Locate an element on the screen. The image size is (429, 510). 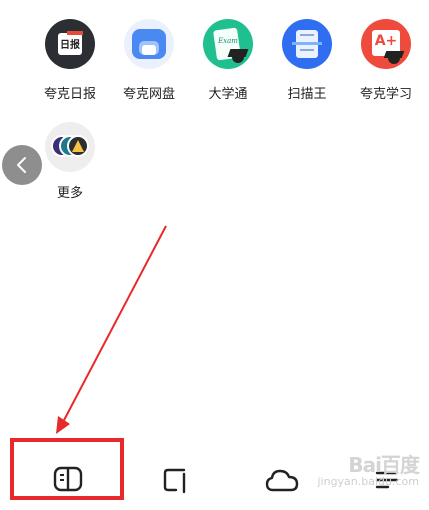
app-quark-study: A+ 夸克学习 is located at coordinates (386, 60).